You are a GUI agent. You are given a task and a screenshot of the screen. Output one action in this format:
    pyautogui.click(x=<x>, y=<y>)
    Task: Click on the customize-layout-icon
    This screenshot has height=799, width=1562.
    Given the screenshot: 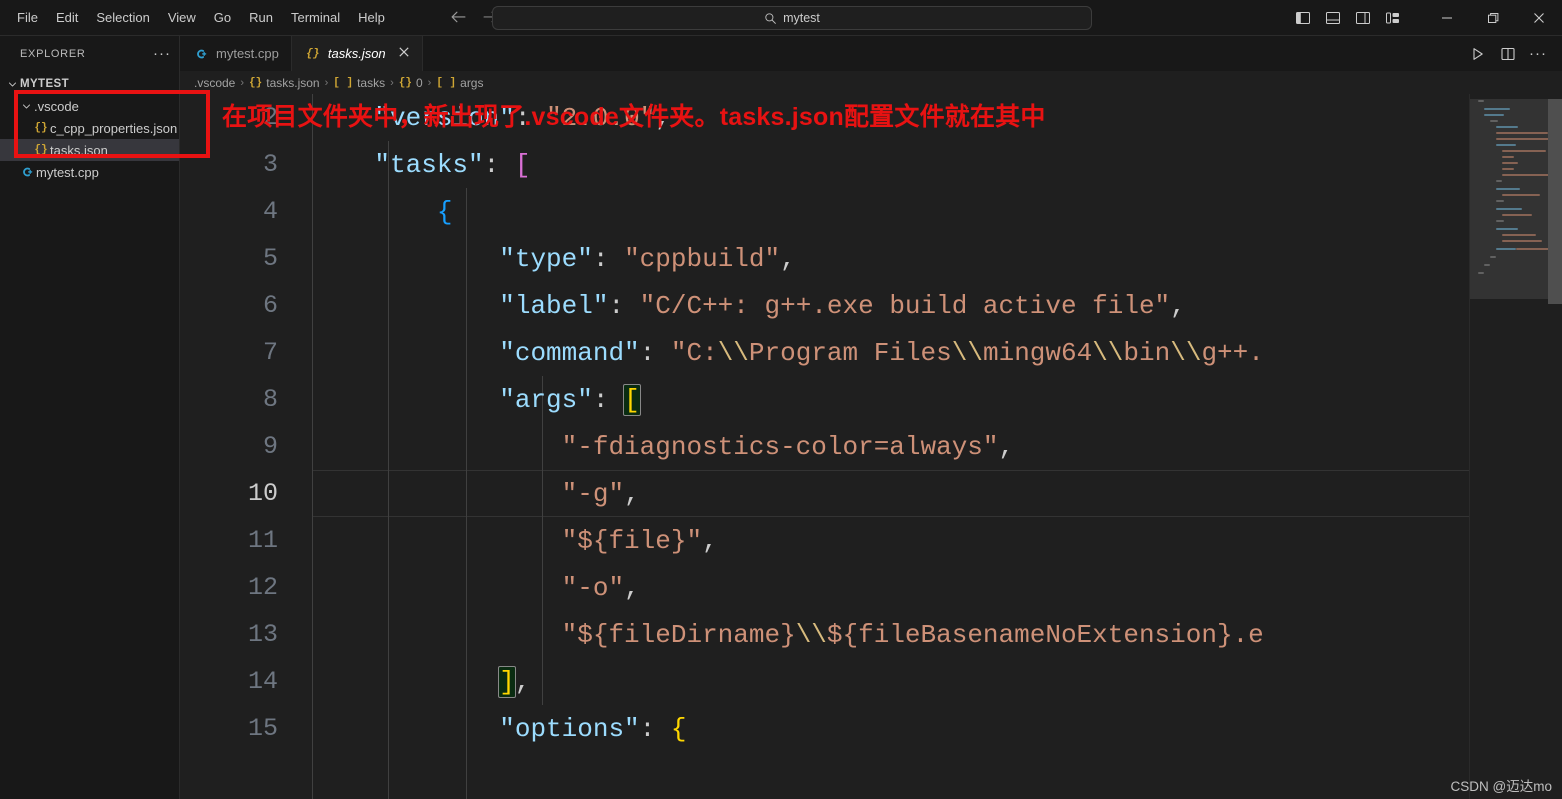 What is the action you would take?
    pyautogui.click(x=1393, y=18)
    